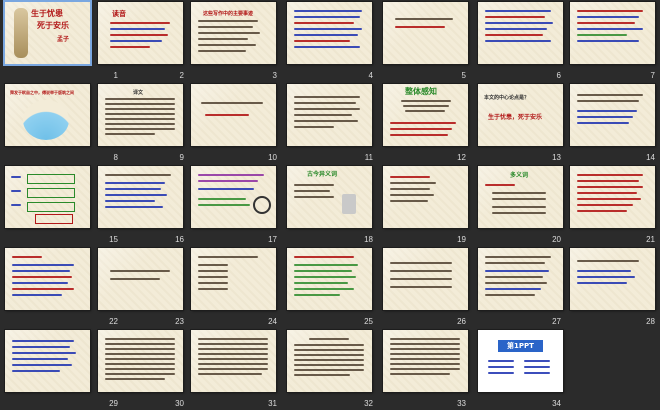 The height and width of the screenshot is (410, 660). What do you see at coordinates (370, 75) in the screenshot?
I see `slide-number: 4` at bounding box center [370, 75].